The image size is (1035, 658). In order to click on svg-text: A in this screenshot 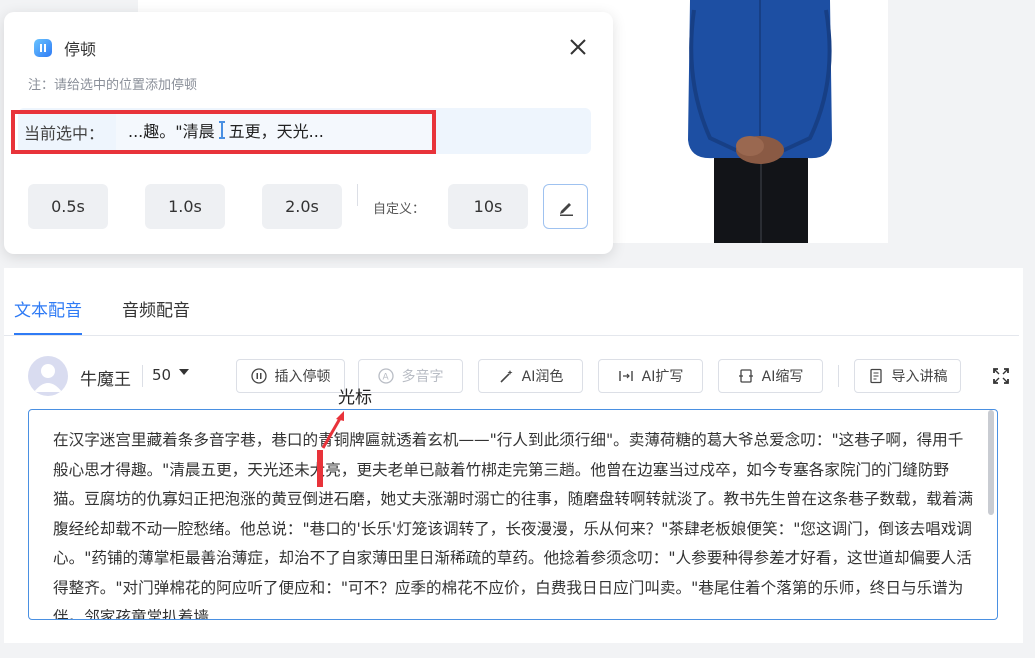, I will do `click(385, 378)`.